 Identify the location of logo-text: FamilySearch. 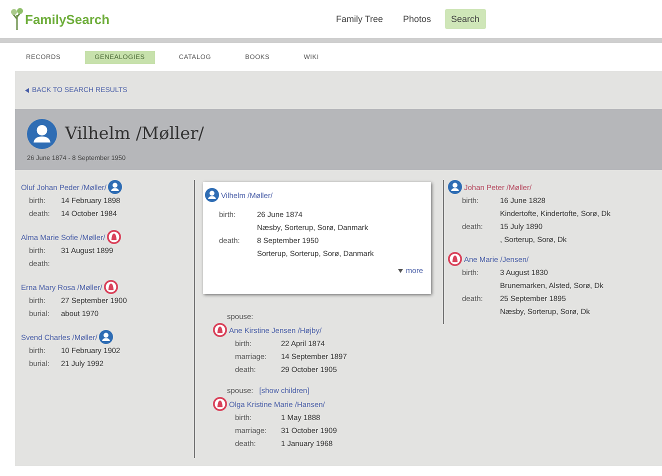
(67, 19).